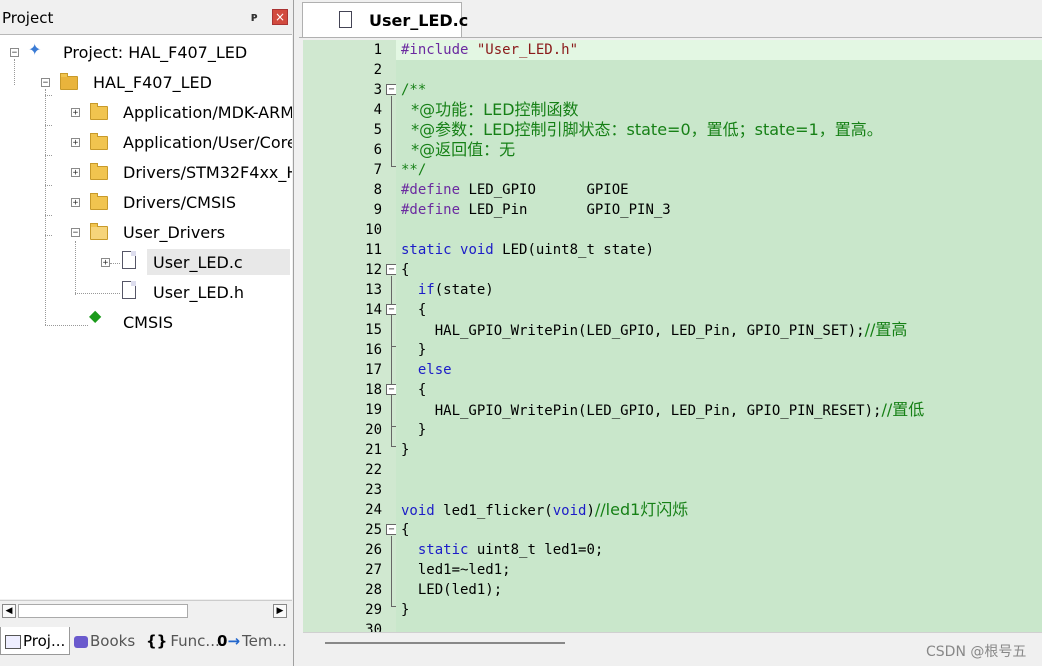 This screenshot has width=1042, height=666. I want to click on tree-node-target: HAL_F407_LED, so click(152, 83).